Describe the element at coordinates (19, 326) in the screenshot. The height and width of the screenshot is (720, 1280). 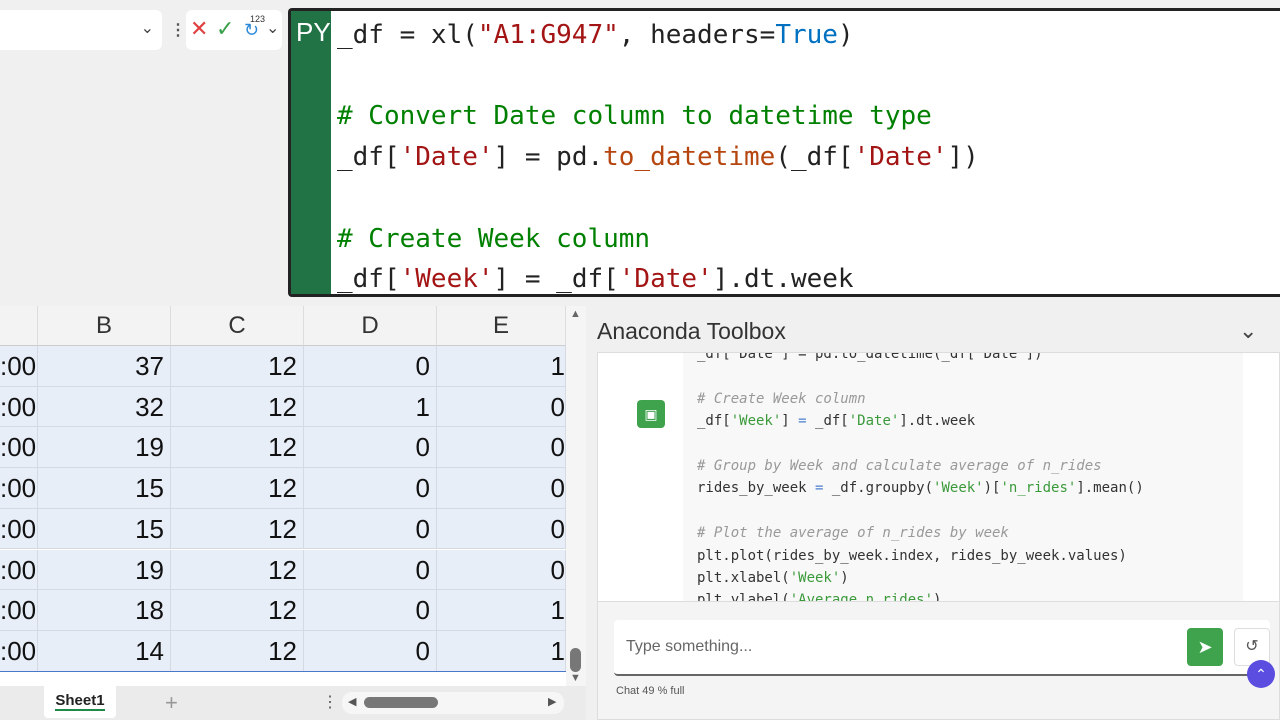
I see `column-header-a` at that location.